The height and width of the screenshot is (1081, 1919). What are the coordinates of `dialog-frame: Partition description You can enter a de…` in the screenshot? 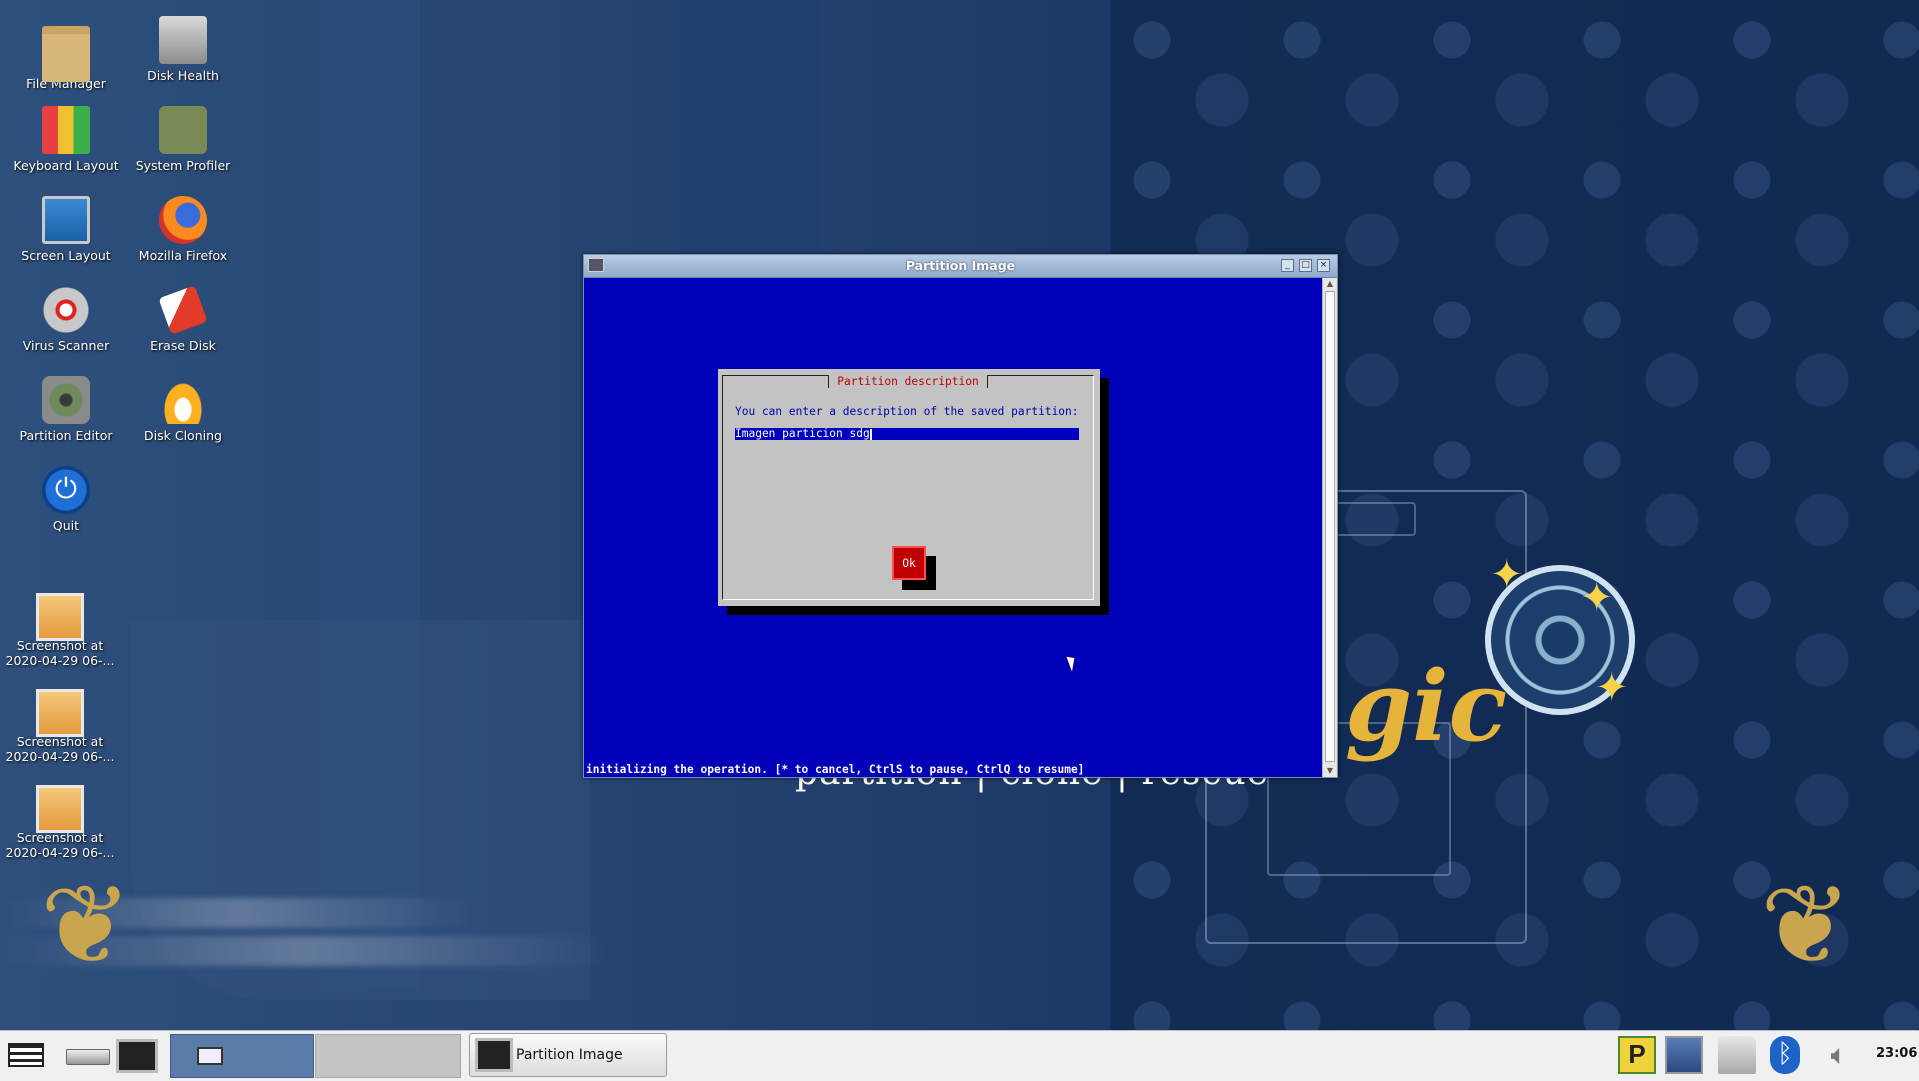 It's located at (908, 487).